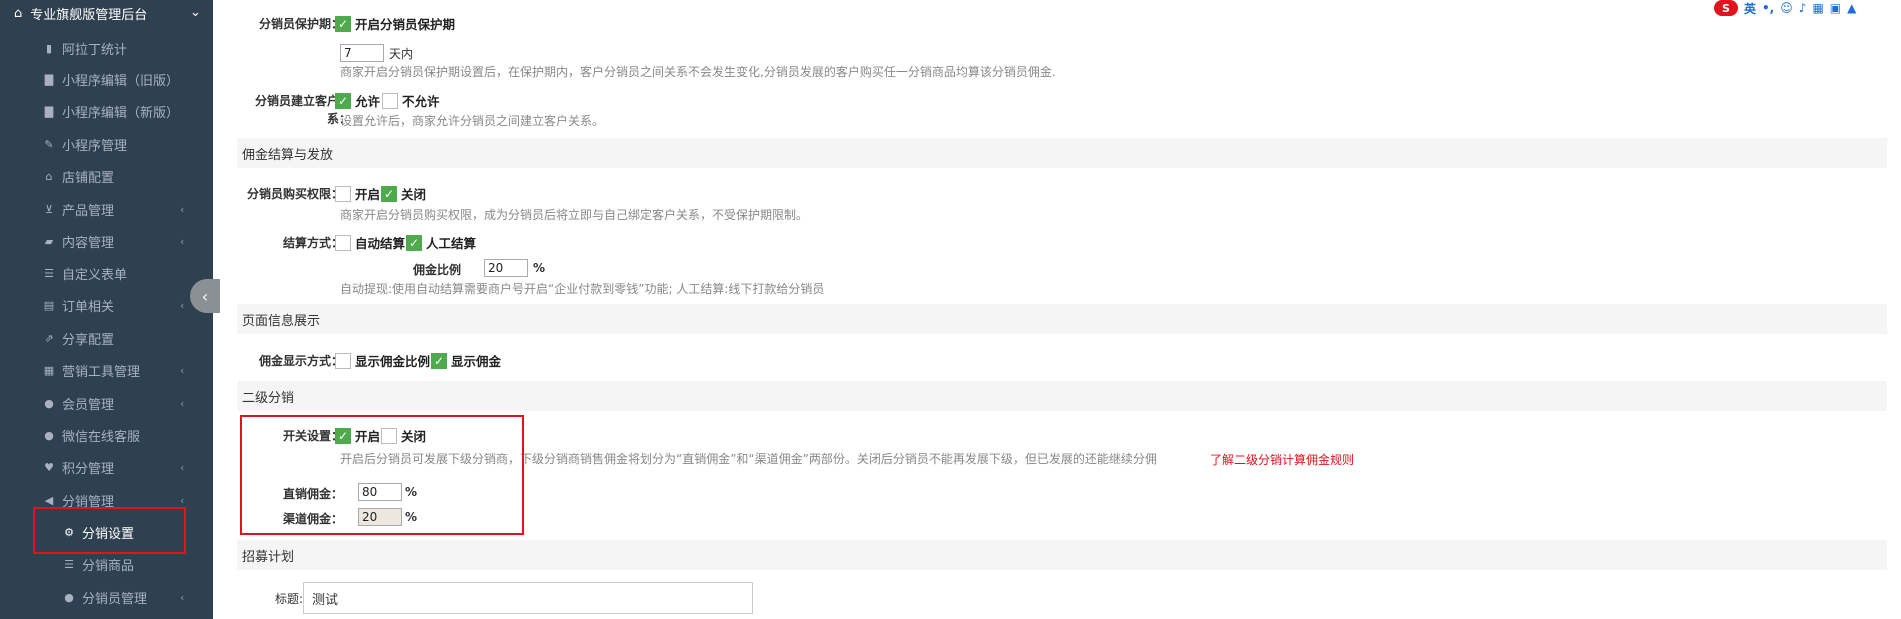 The image size is (1901, 619). Describe the element at coordinates (441, 242) in the screenshot. I see `settle-manual-checkbox: ✓ 人工结算` at that location.